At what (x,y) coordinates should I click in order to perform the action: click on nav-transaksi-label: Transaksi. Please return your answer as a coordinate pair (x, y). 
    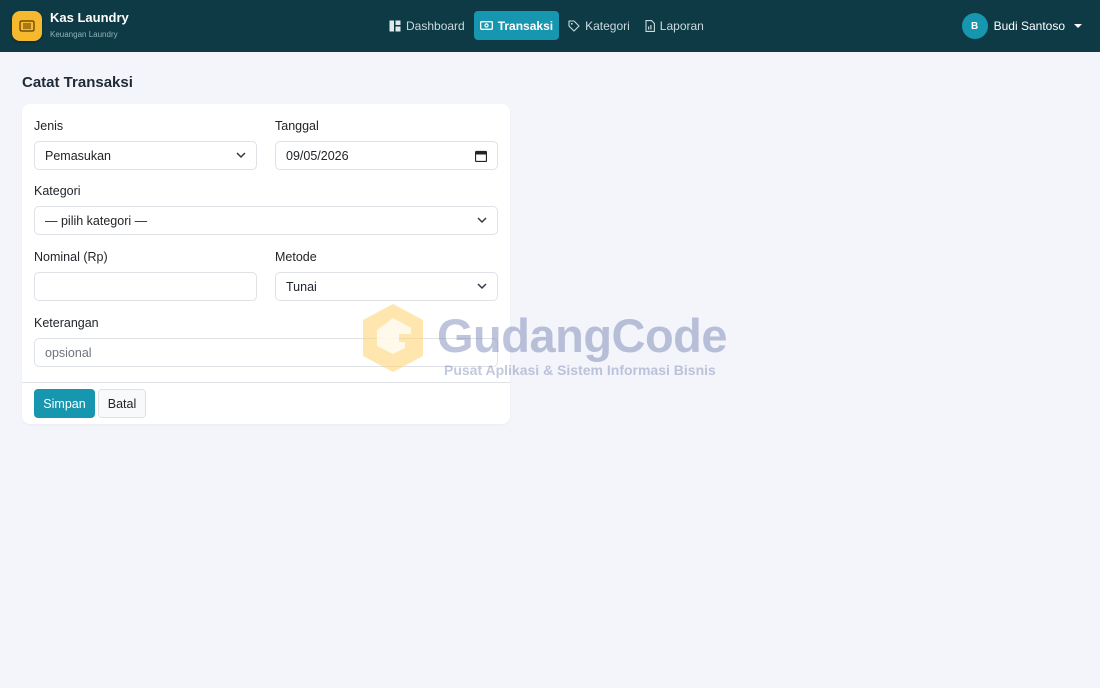
    Looking at the image, I should click on (525, 25).